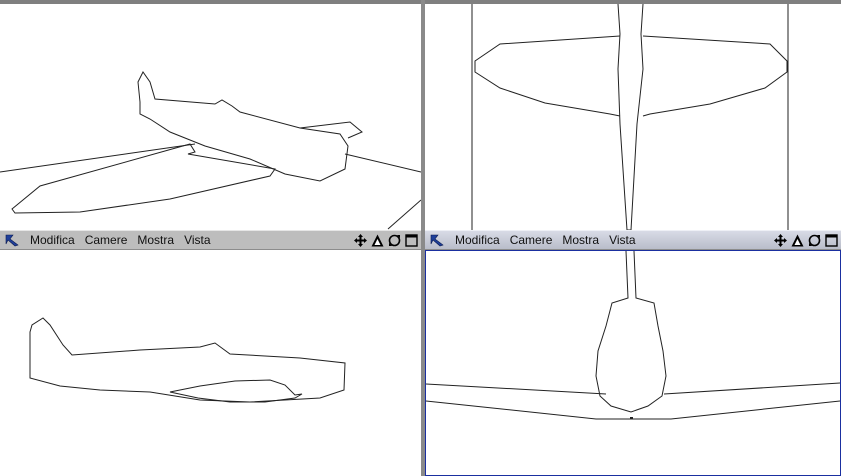  I want to click on viewport-menubar-right: Modifica Camere Mostra Vista, so click(633, 240).